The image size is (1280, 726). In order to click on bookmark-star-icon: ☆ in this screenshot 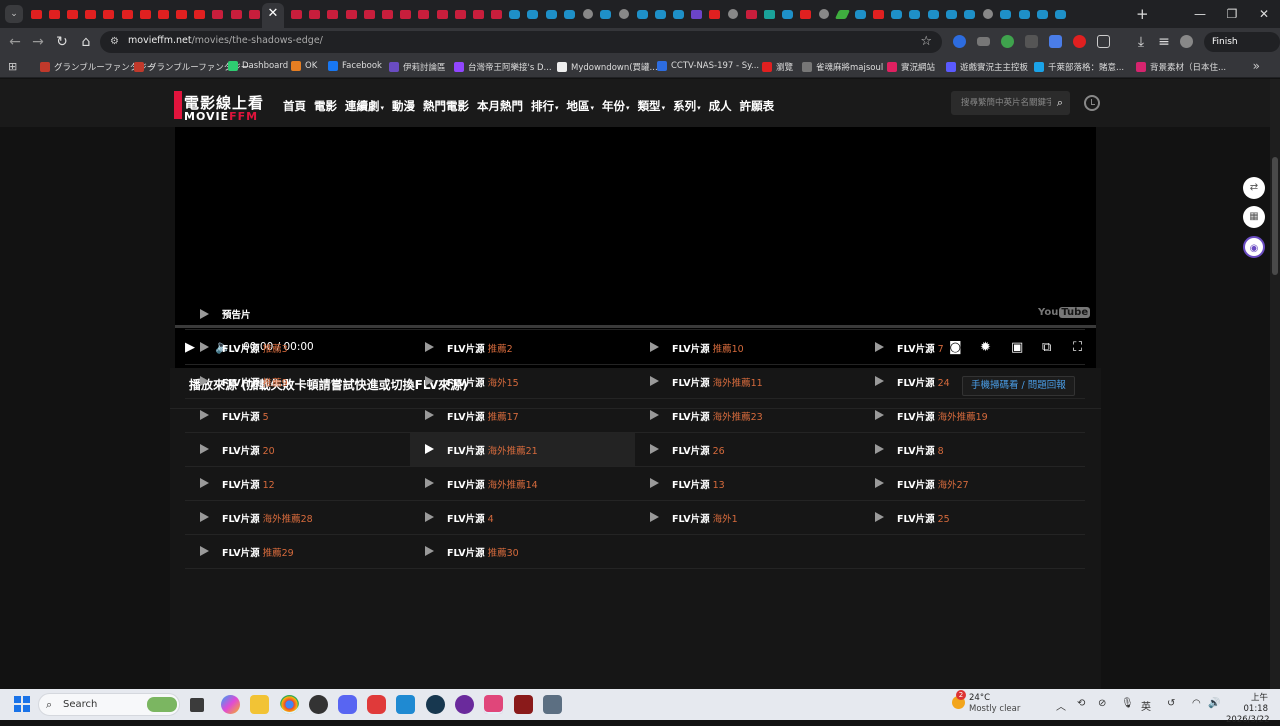, I will do `click(926, 41)`.